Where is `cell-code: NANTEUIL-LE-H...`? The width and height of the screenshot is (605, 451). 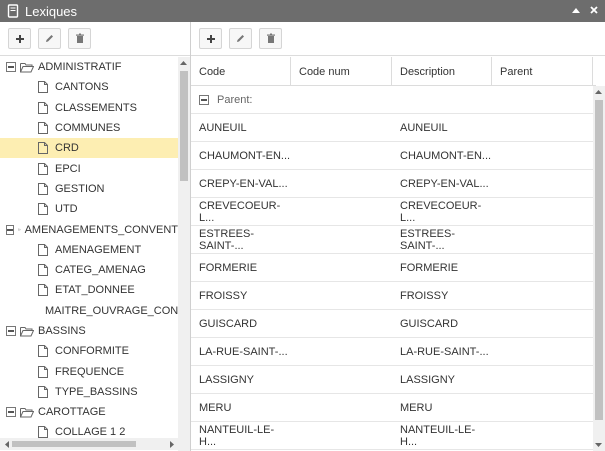 cell-code: NANTEUIL-LE-H... is located at coordinates (237, 435).